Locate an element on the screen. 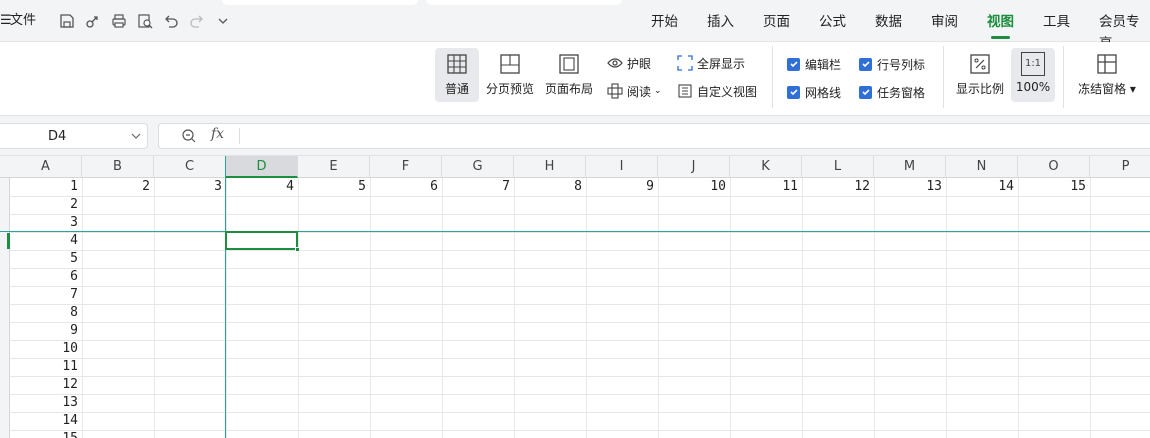 The height and width of the screenshot is (438, 1150). cell-i1: 9 is located at coordinates (622, 187).